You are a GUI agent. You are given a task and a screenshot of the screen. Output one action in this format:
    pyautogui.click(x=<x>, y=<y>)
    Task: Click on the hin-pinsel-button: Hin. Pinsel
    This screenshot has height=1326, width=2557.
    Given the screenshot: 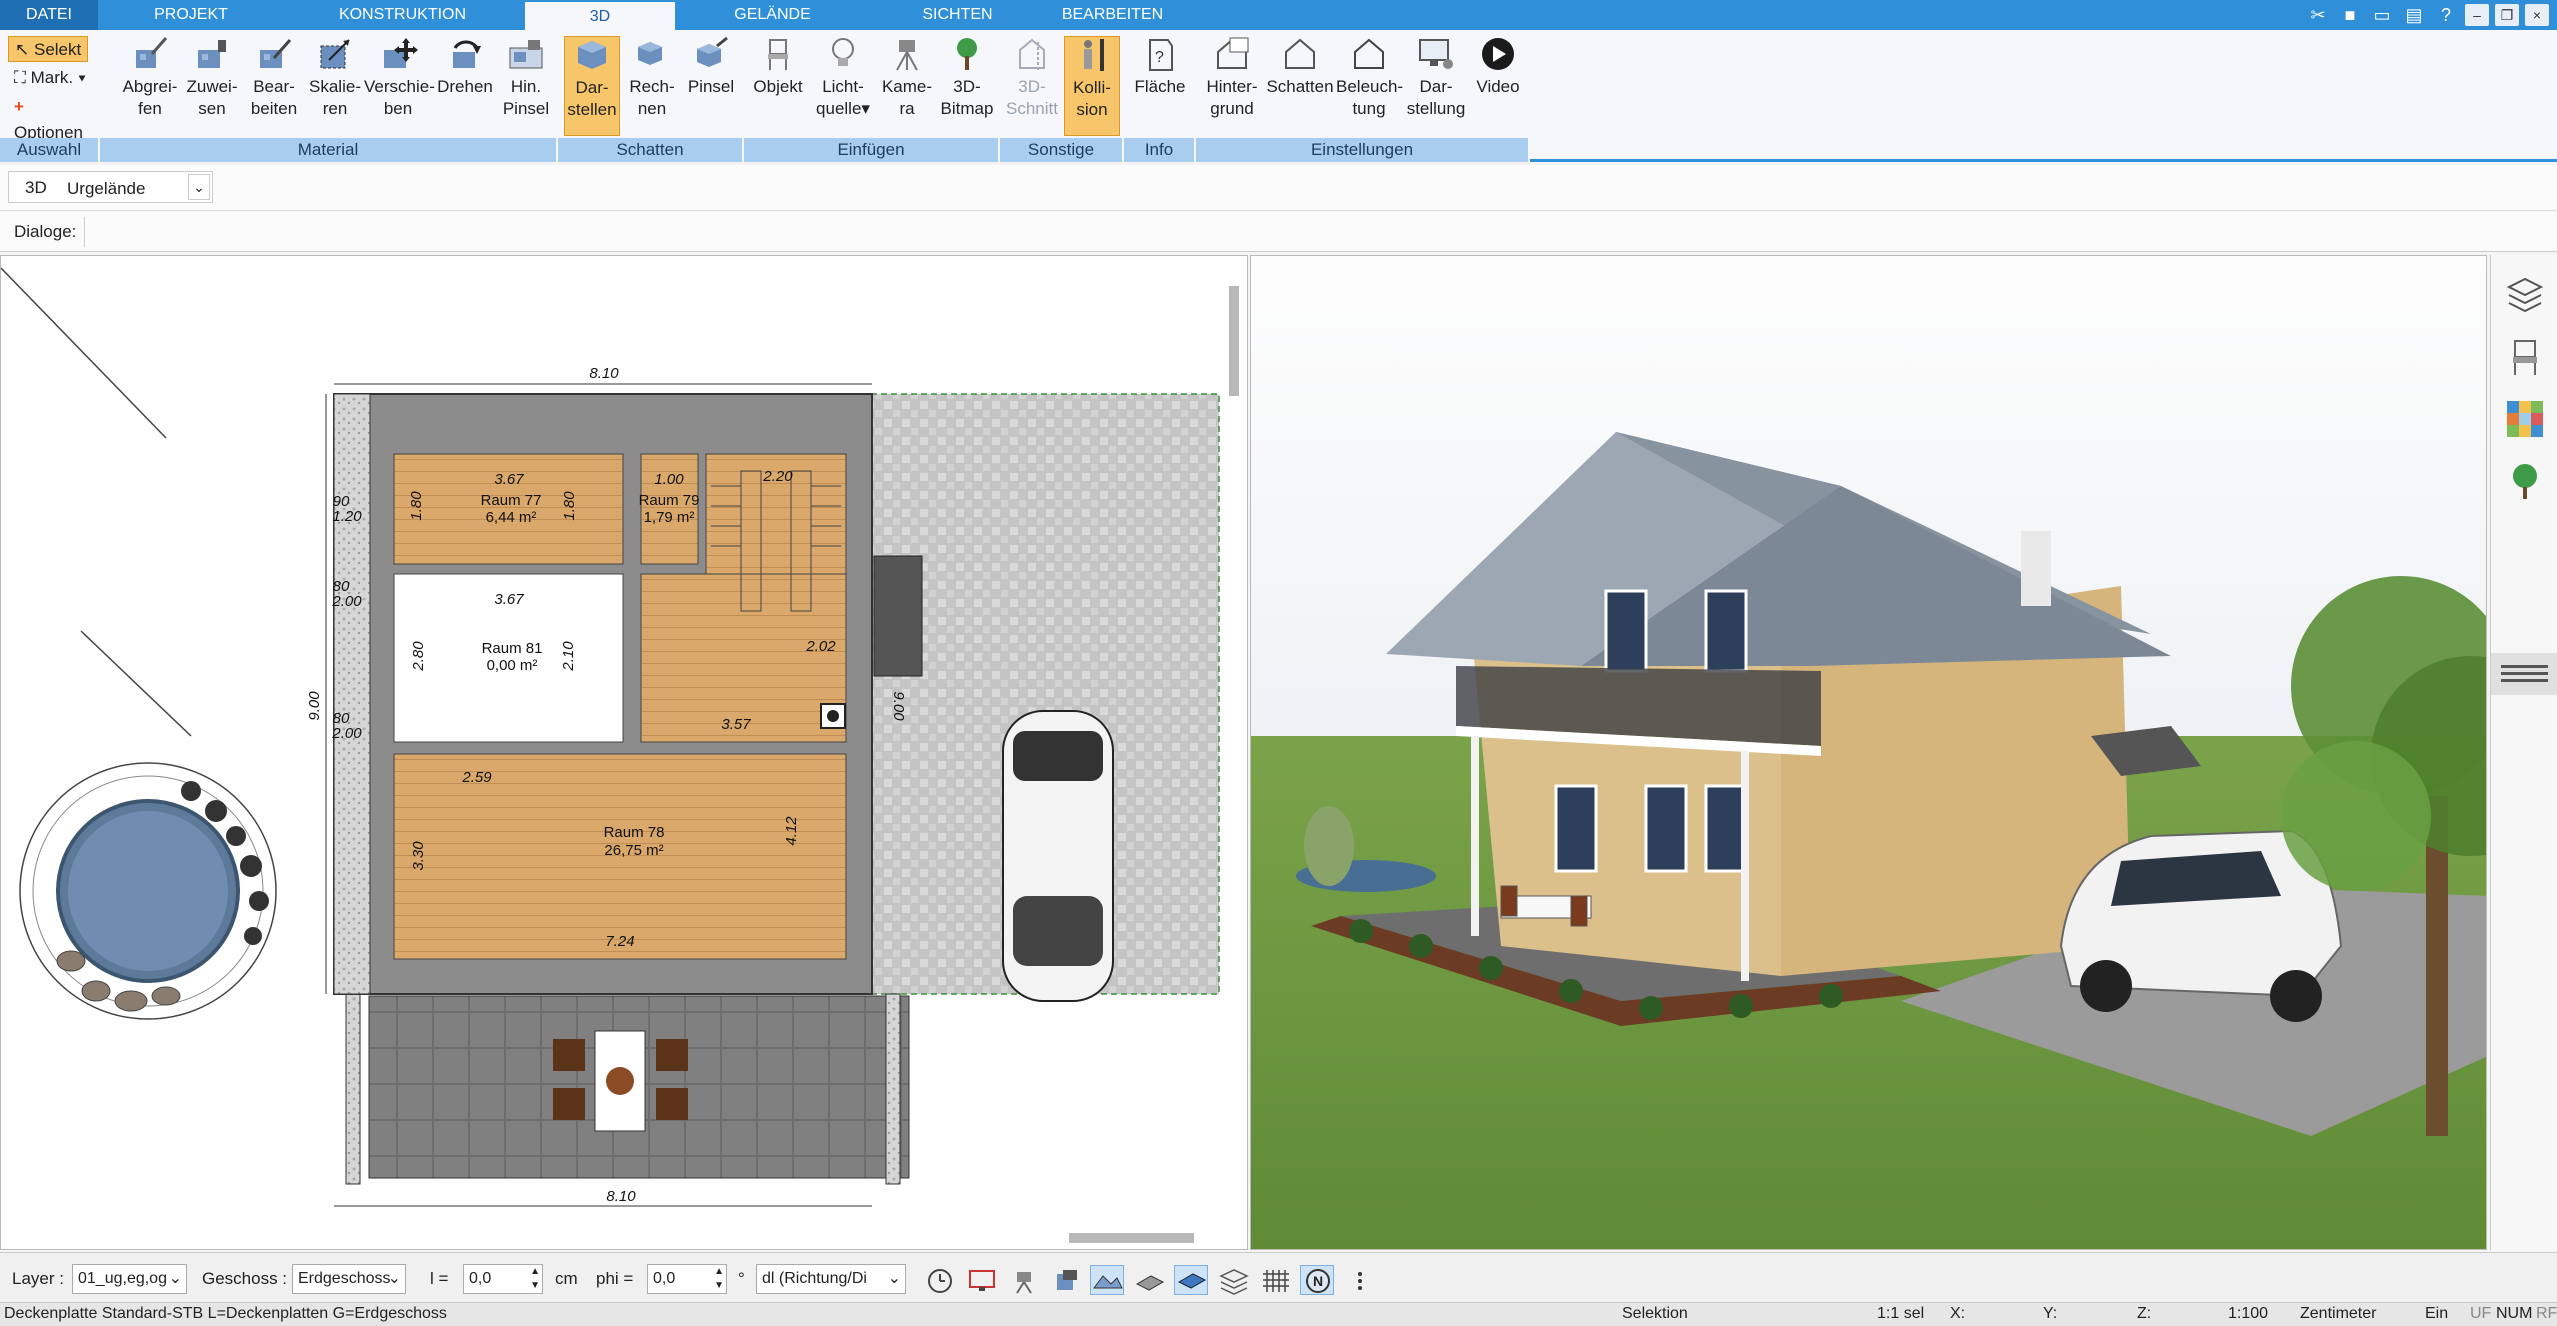 What is the action you would take?
    pyautogui.click(x=526, y=86)
    